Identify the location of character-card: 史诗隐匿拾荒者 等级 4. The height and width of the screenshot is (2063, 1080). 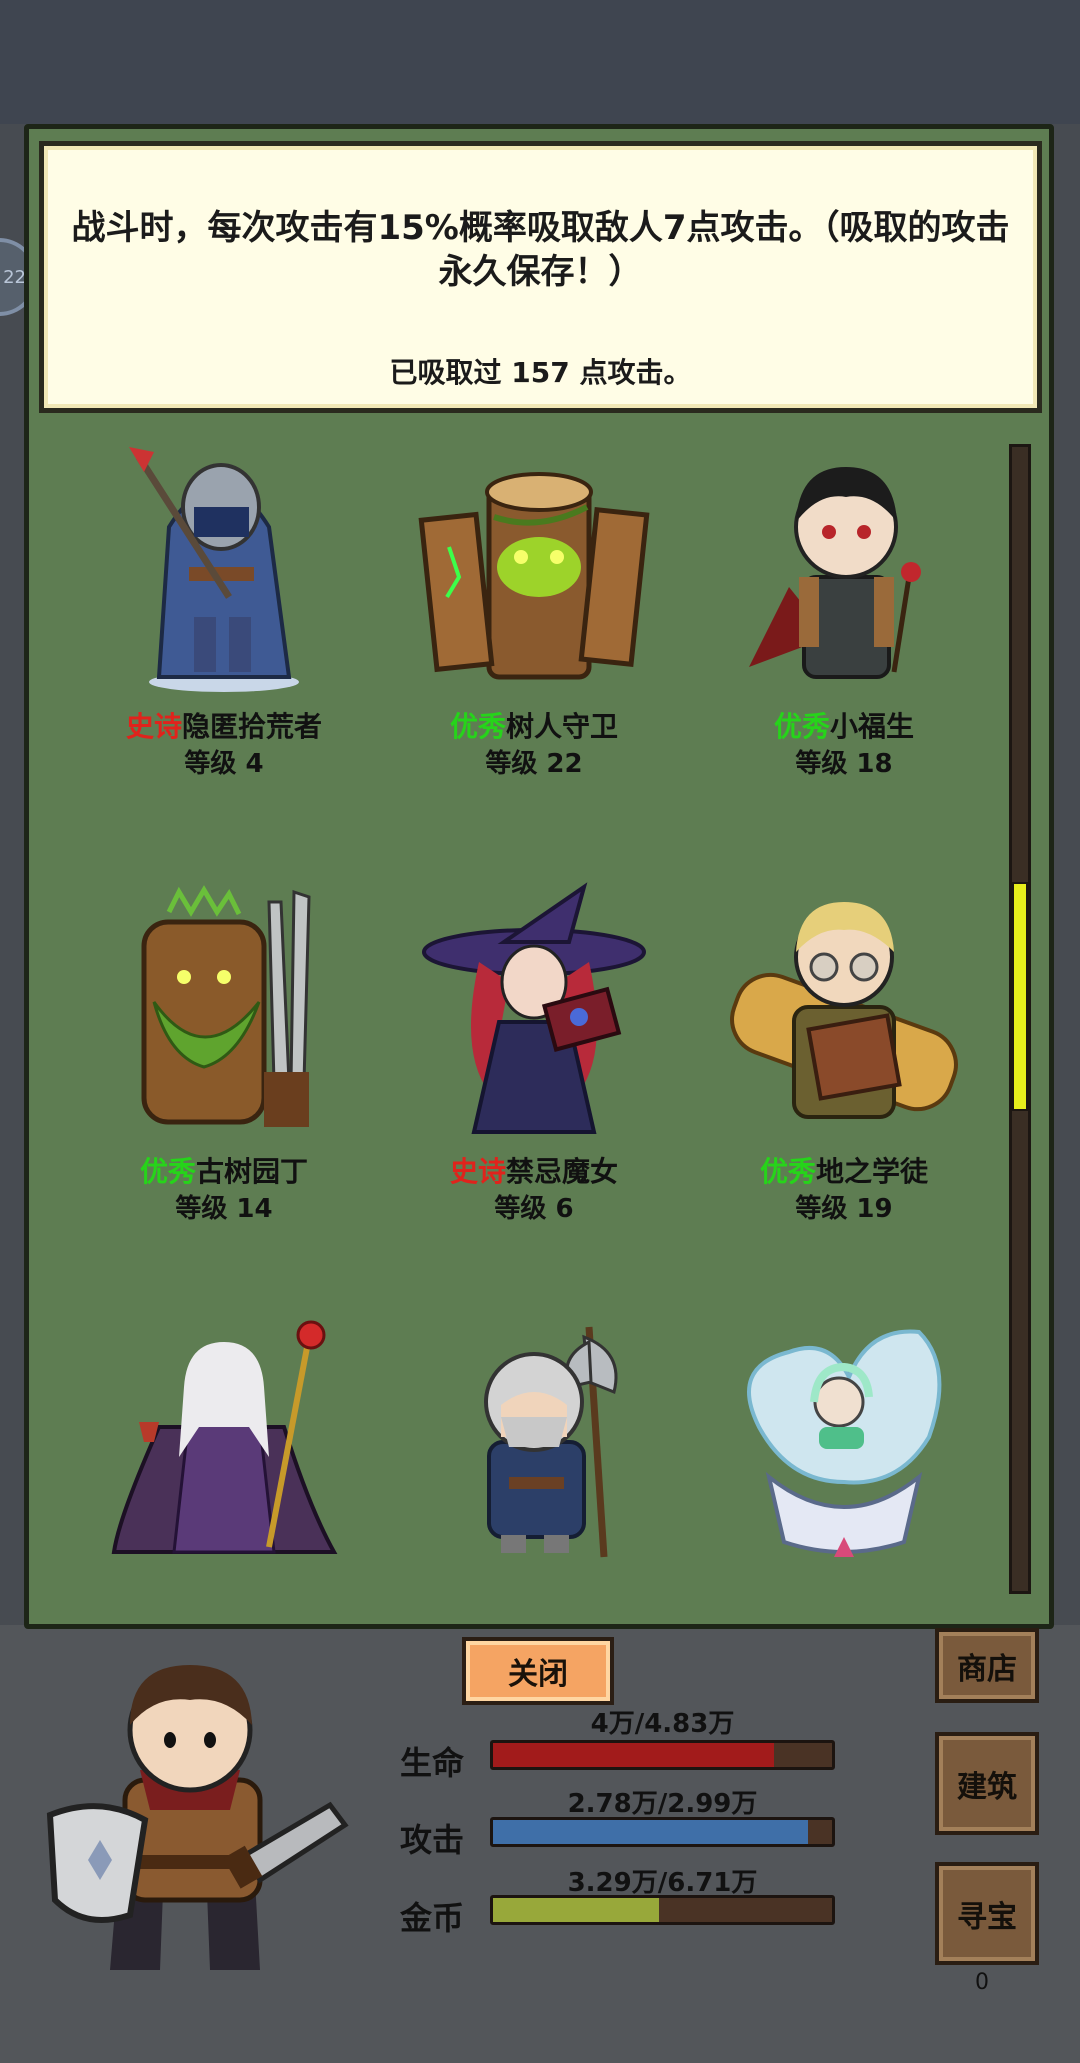
(224, 637).